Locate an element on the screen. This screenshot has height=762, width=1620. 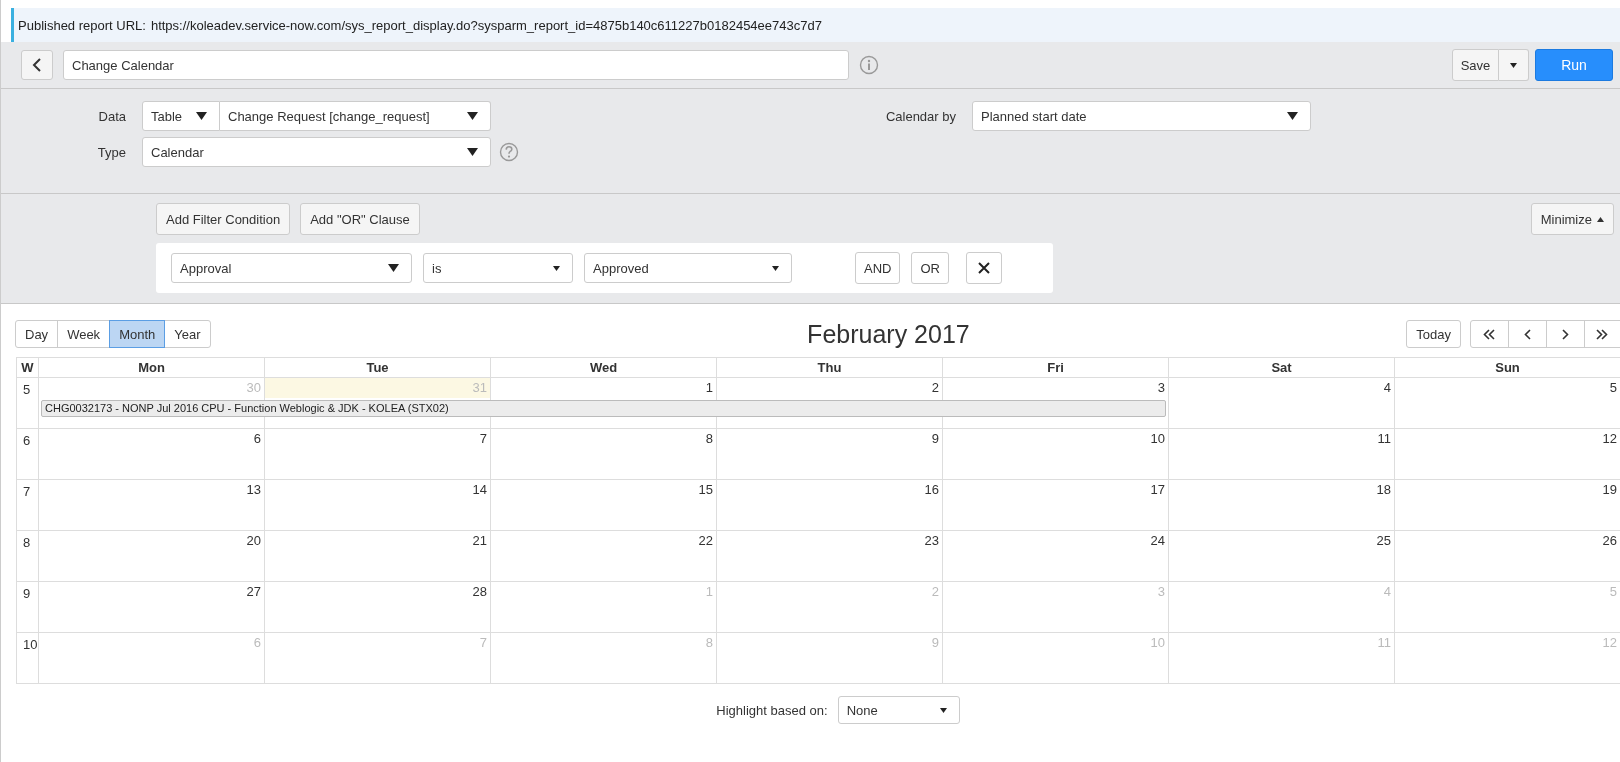
column-header: W is located at coordinates (28, 367).